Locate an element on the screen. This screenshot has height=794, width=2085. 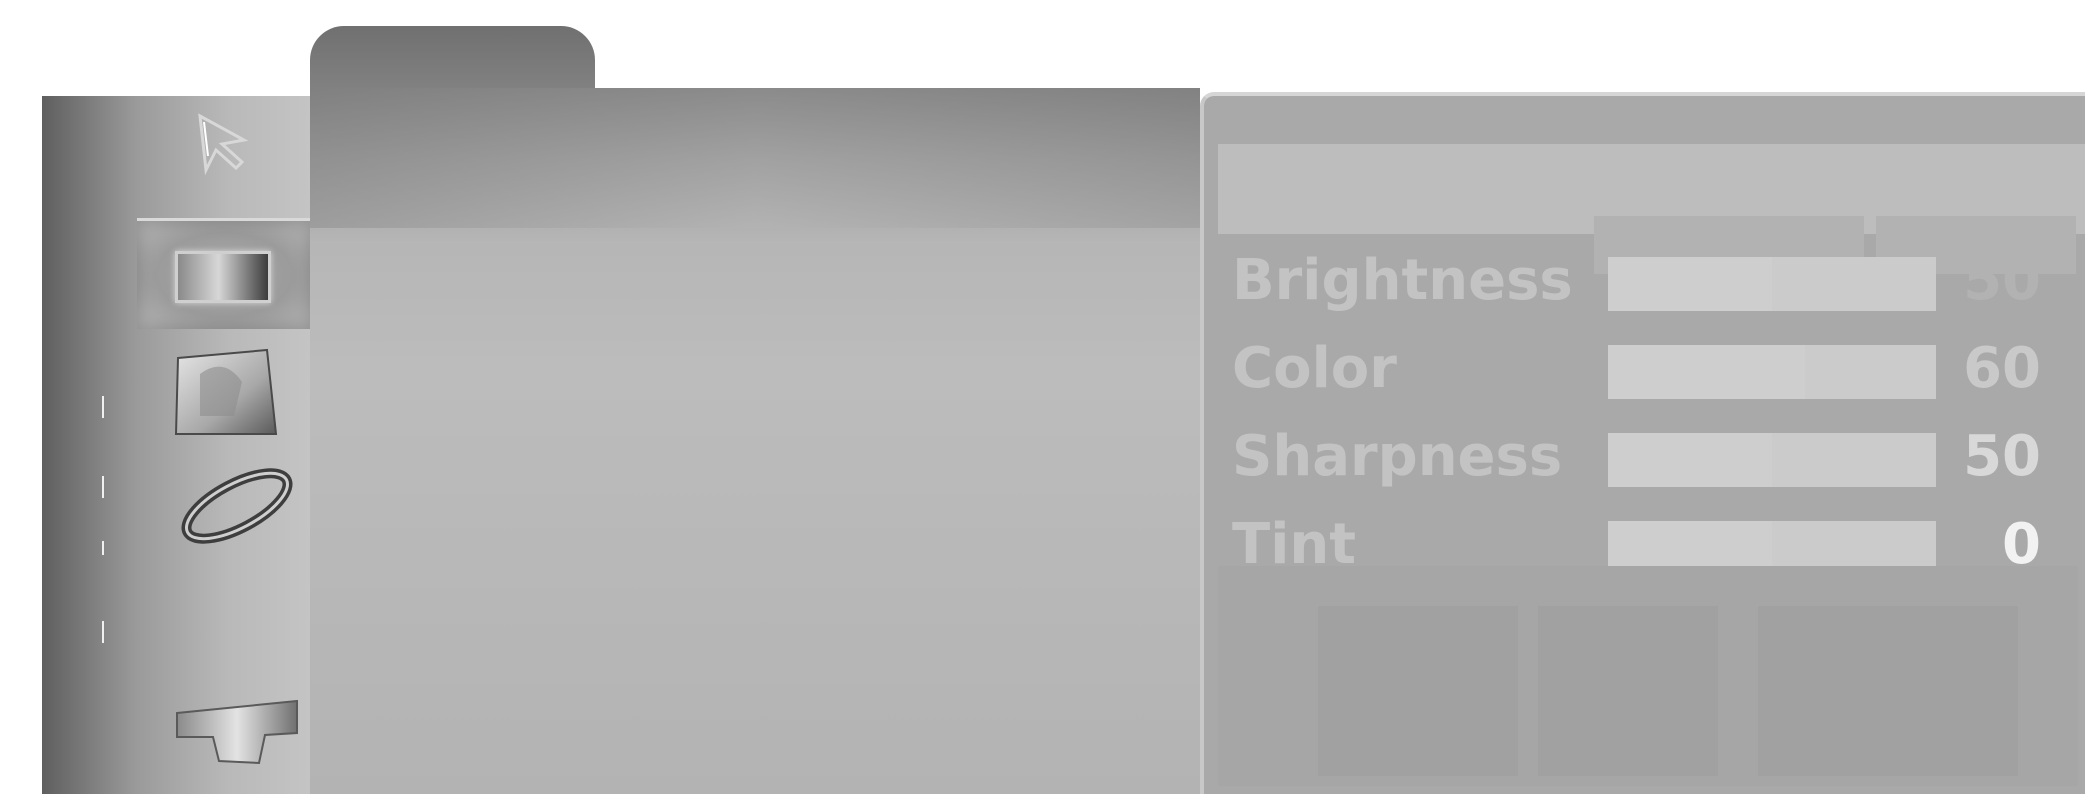
color-slider is located at coordinates (1772, 372).